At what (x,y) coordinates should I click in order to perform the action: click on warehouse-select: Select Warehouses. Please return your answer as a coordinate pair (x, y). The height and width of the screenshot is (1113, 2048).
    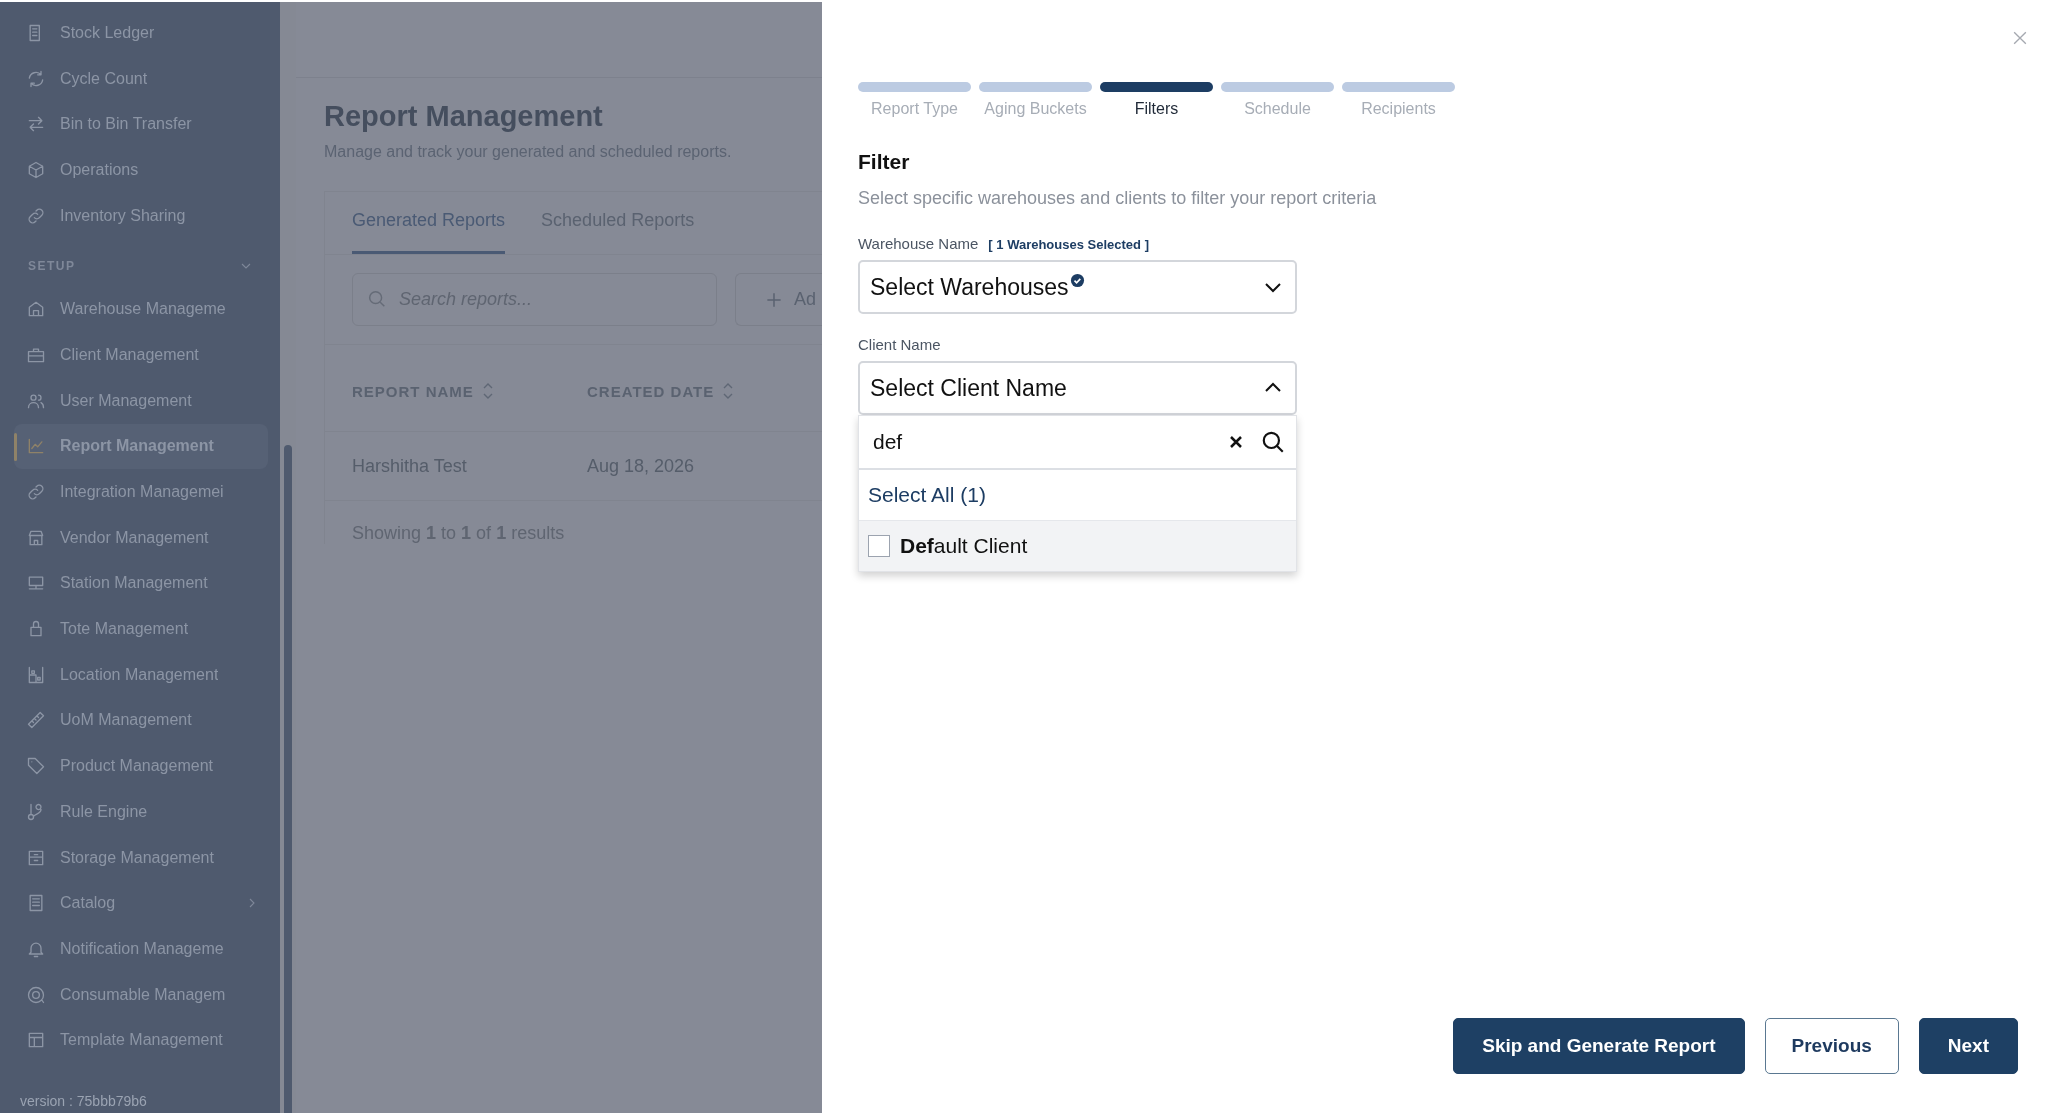
    Looking at the image, I should click on (1077, 287).